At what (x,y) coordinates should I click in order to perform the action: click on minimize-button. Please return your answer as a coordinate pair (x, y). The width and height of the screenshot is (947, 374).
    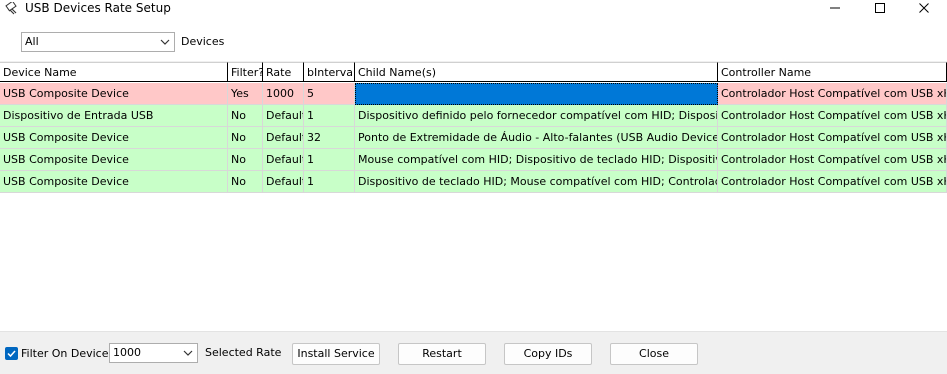
    Looking at the image, I should click on (835, 8).